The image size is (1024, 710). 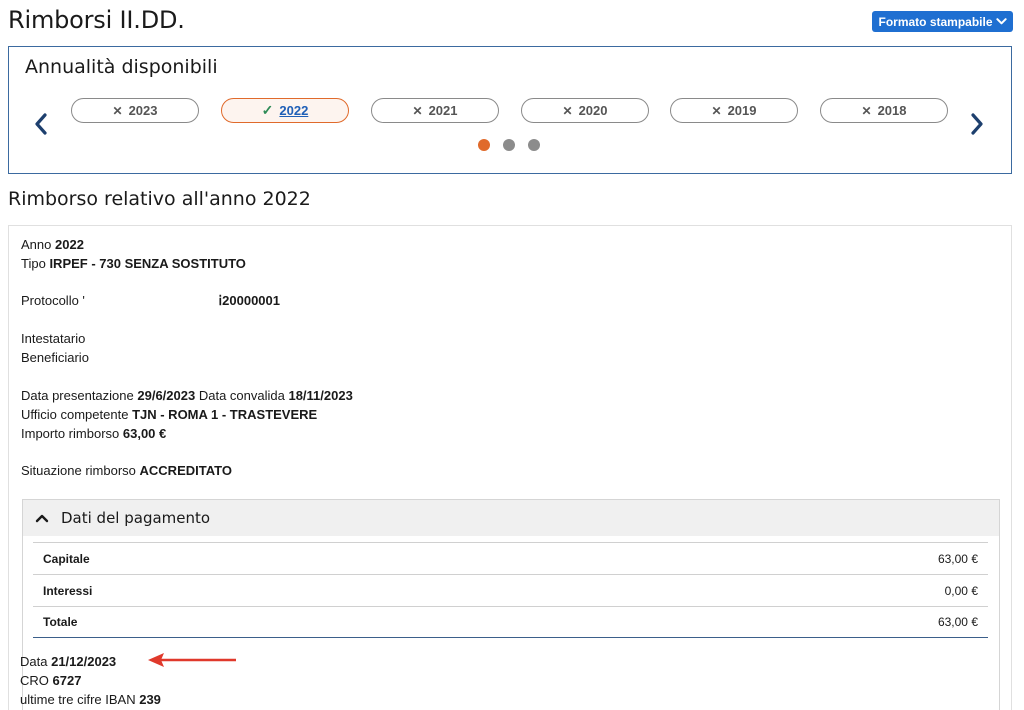 What do you see at coordinates (143, 110) in the screenshot?
I see `year-tab-label: 2023` at bounding box center [143, 110].